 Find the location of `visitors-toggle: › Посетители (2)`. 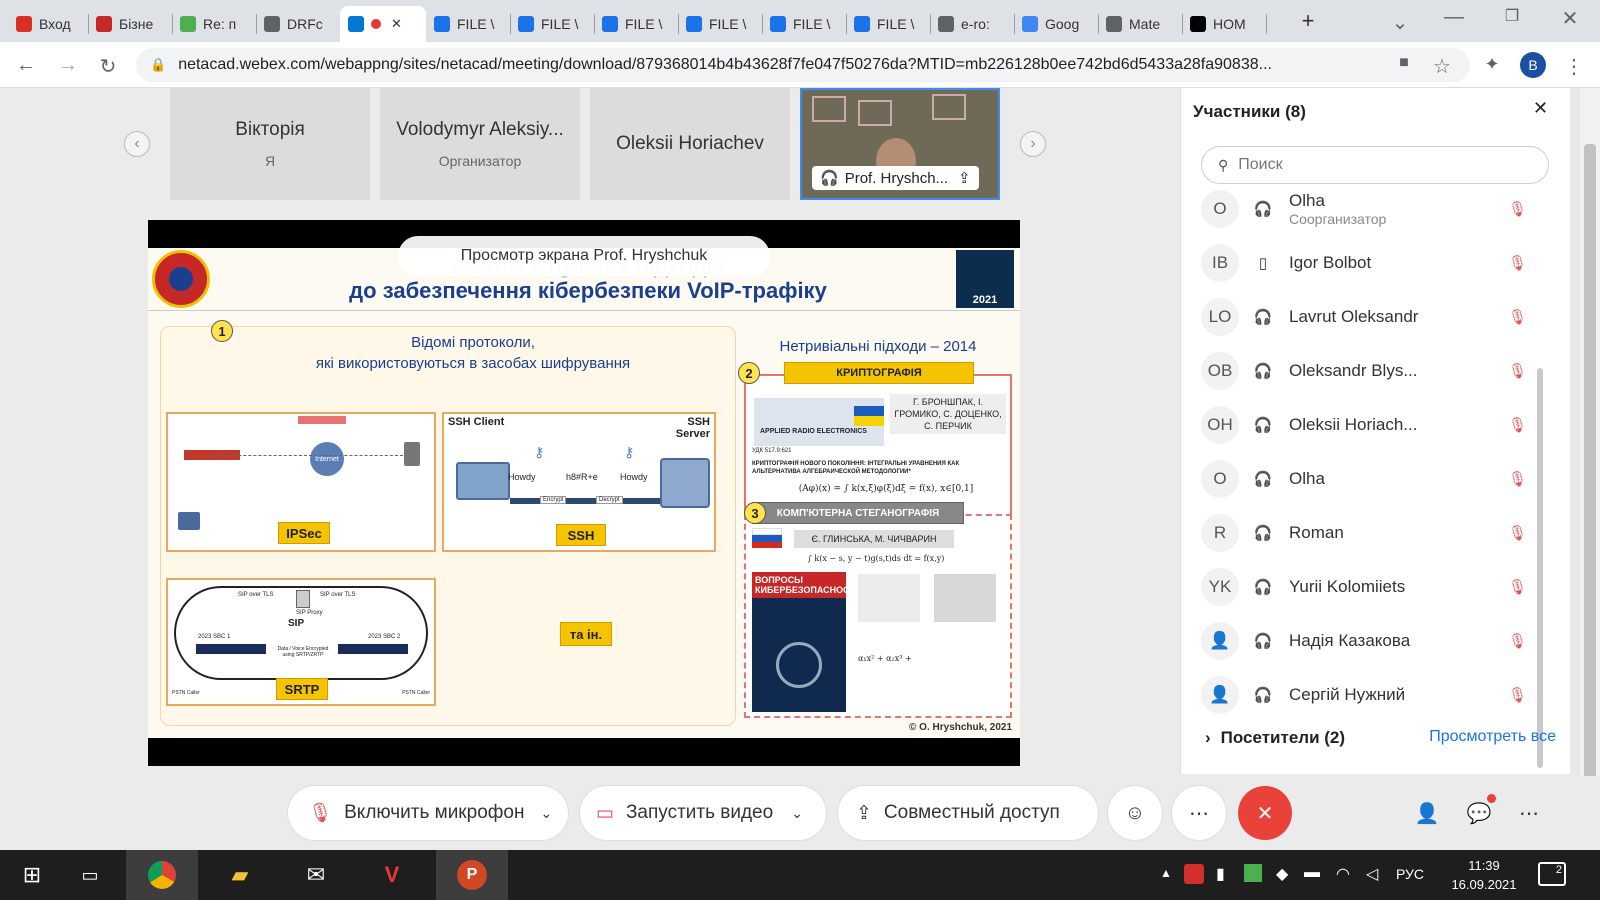

visitors-toggle: › Посетители (2) is located at coordinates (1275, 738).